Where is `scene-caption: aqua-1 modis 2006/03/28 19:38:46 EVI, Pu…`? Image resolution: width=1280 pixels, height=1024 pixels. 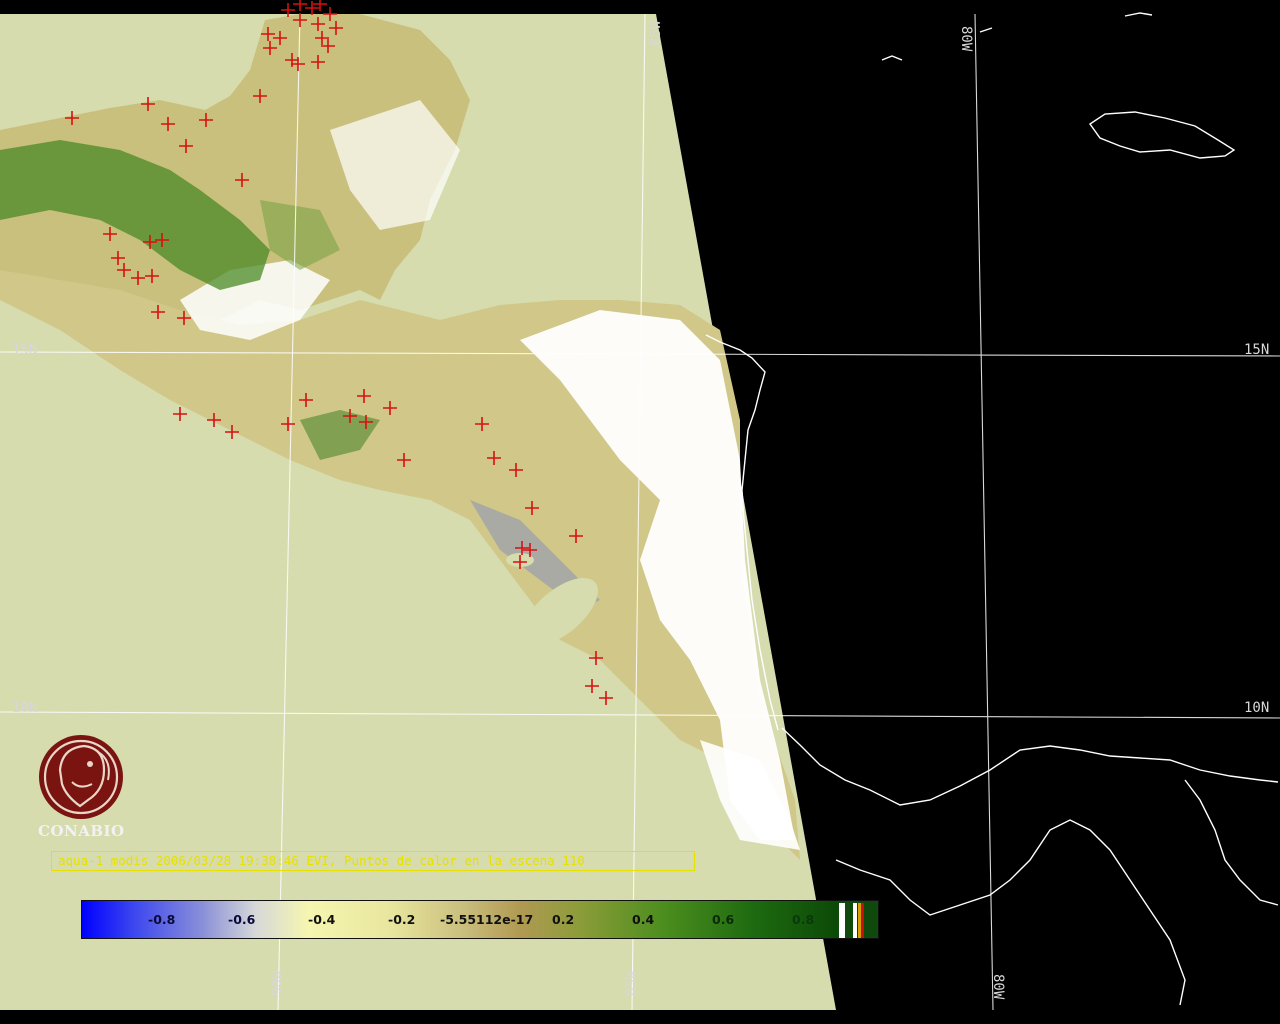 scene-caption: aqua-1 modis 2006/03/28 19:38:46 EVI, Pu… is located at coordinates (373, 861).